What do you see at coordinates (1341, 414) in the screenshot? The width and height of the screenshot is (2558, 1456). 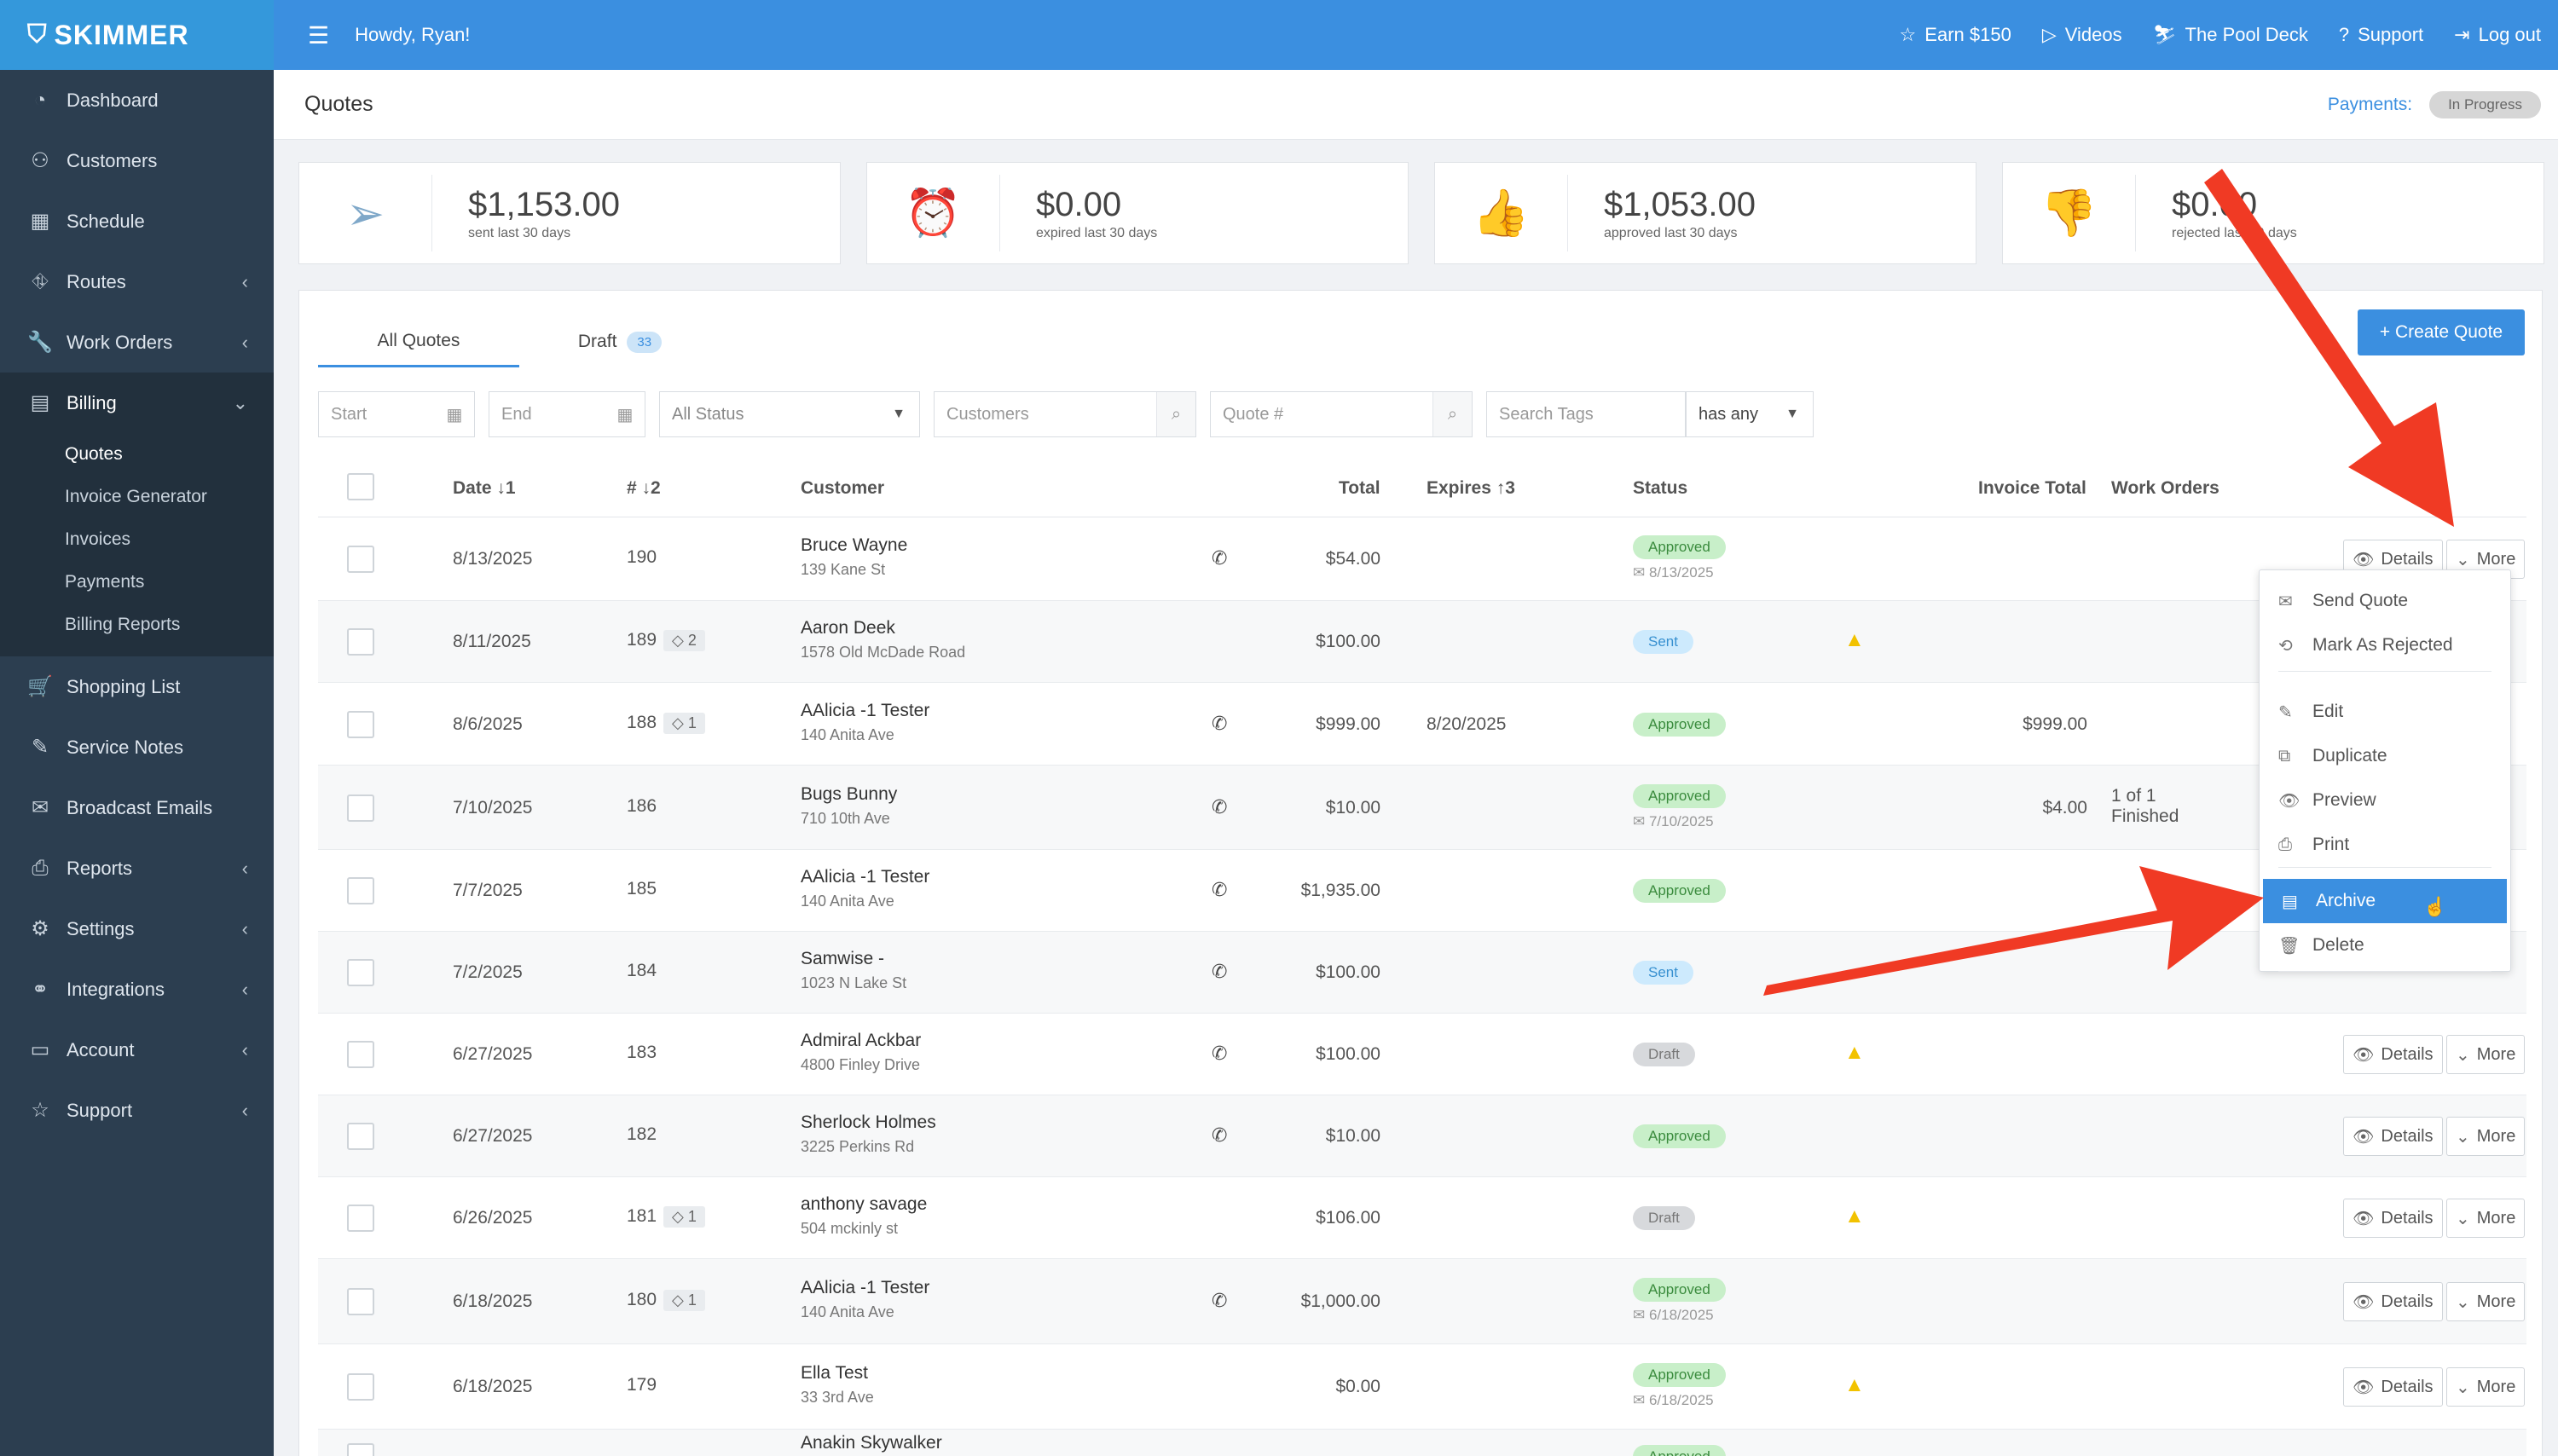 I see `quote-number-input: Quote # ⌕` at bounding box center [1341, 414].